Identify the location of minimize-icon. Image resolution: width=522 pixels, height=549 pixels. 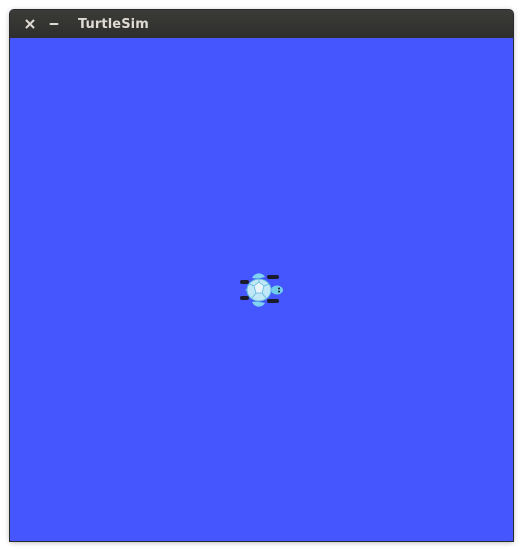
(54, 24).